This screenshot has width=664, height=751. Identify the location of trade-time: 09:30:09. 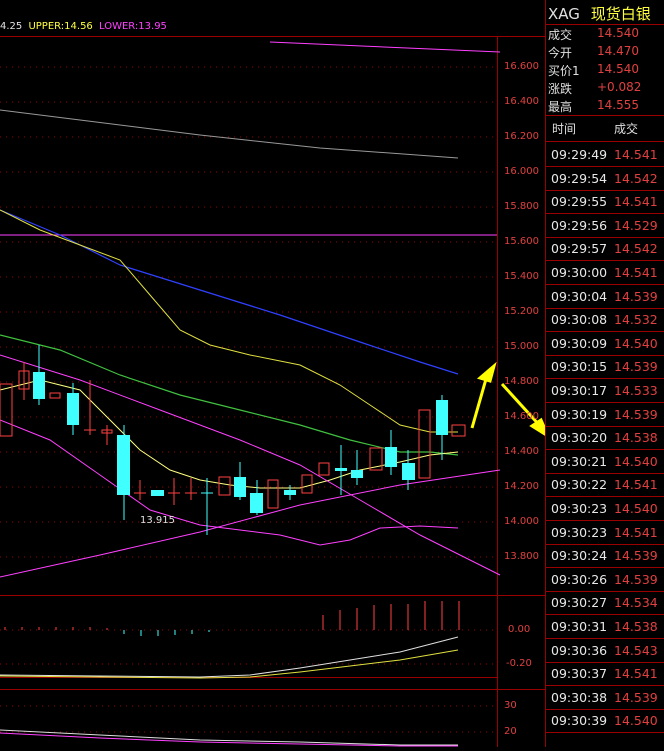
(579, 343).